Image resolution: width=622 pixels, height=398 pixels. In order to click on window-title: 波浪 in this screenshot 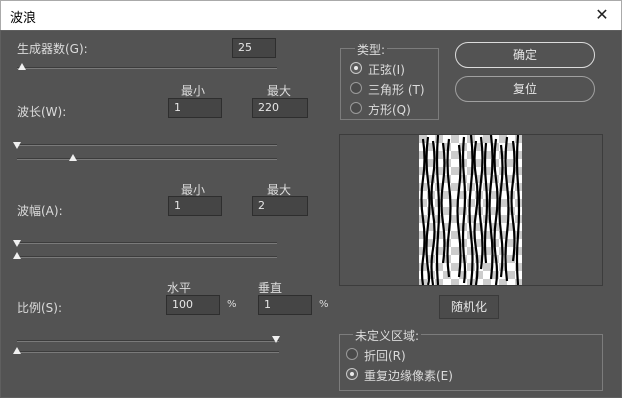, I will do `click(23, 18)`.